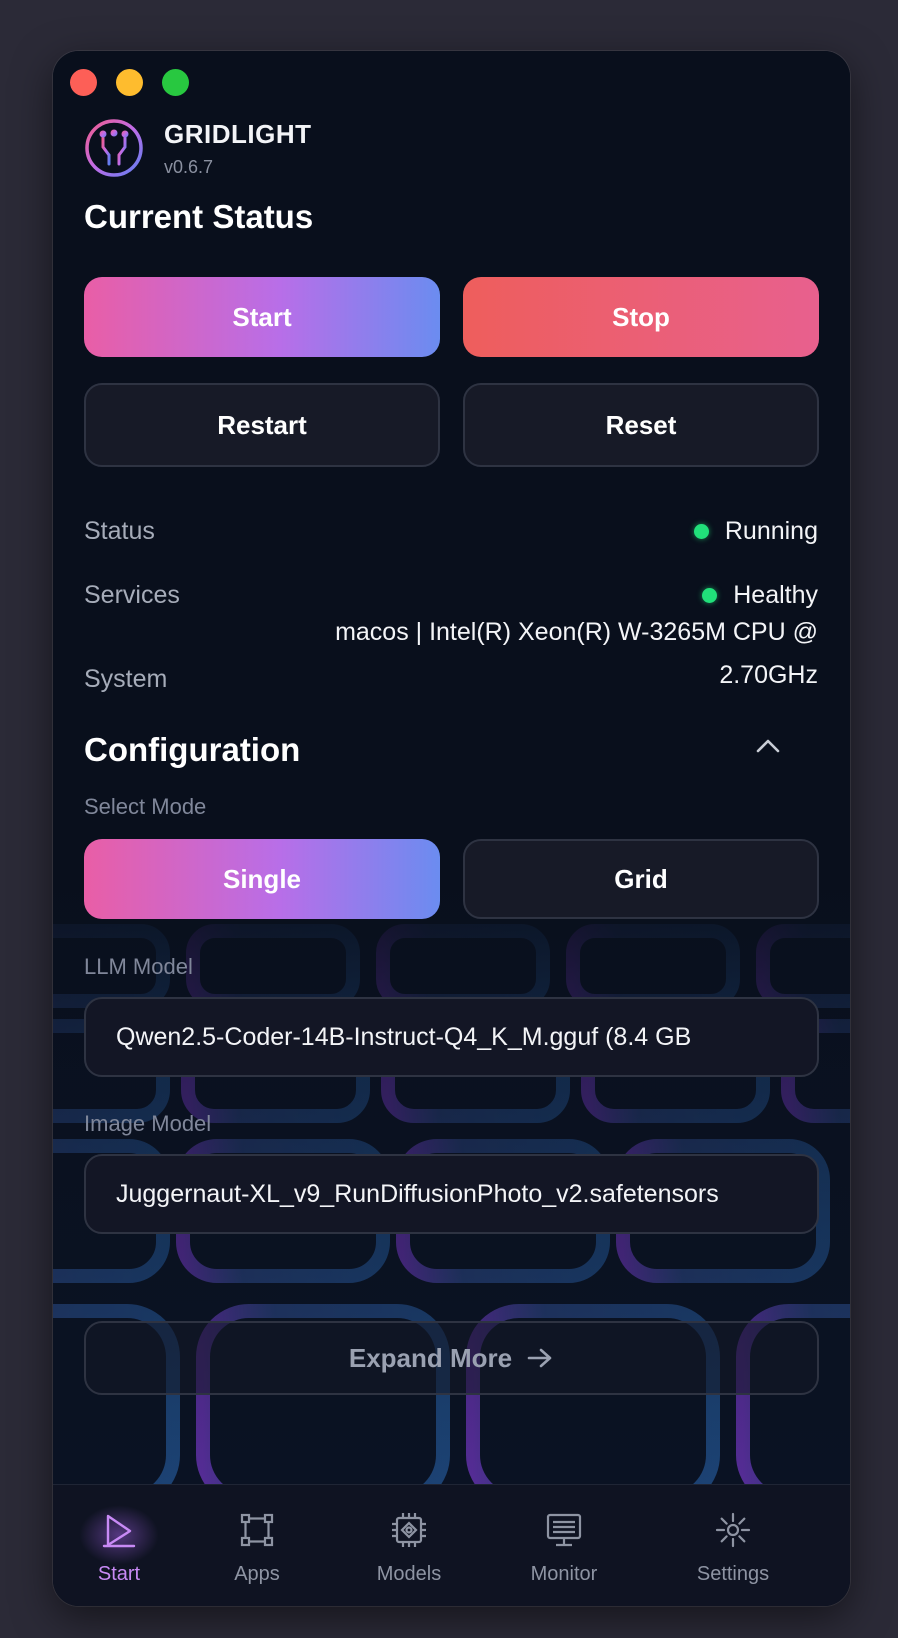 The image size is (898, 1638). Describe the element at coordinates (126, 679) in the screenshot. I see `system-label: System` at that location.